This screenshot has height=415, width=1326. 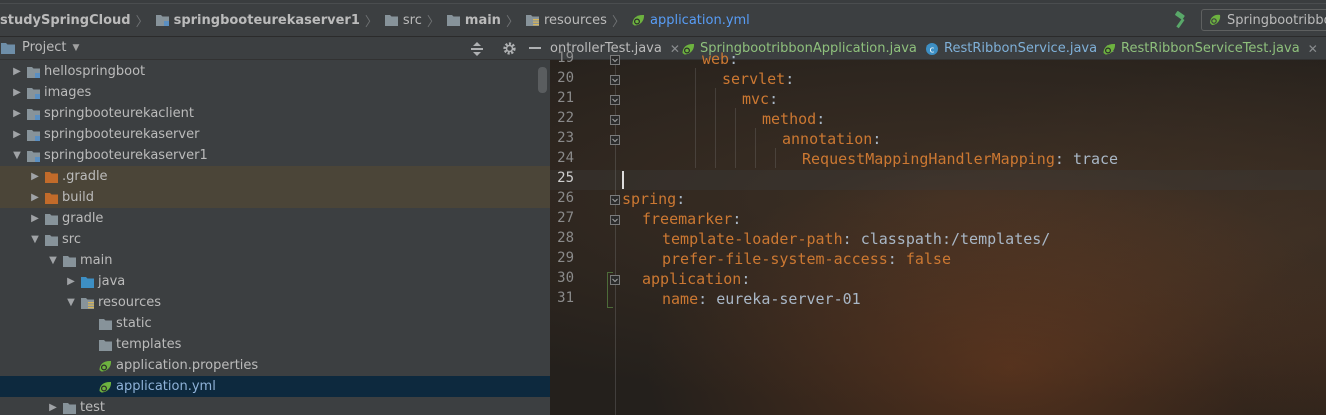 What do you see at coordinates (663, 2) in the screenshot?
I see `window-title-strip` at bounding box center [663, 2].